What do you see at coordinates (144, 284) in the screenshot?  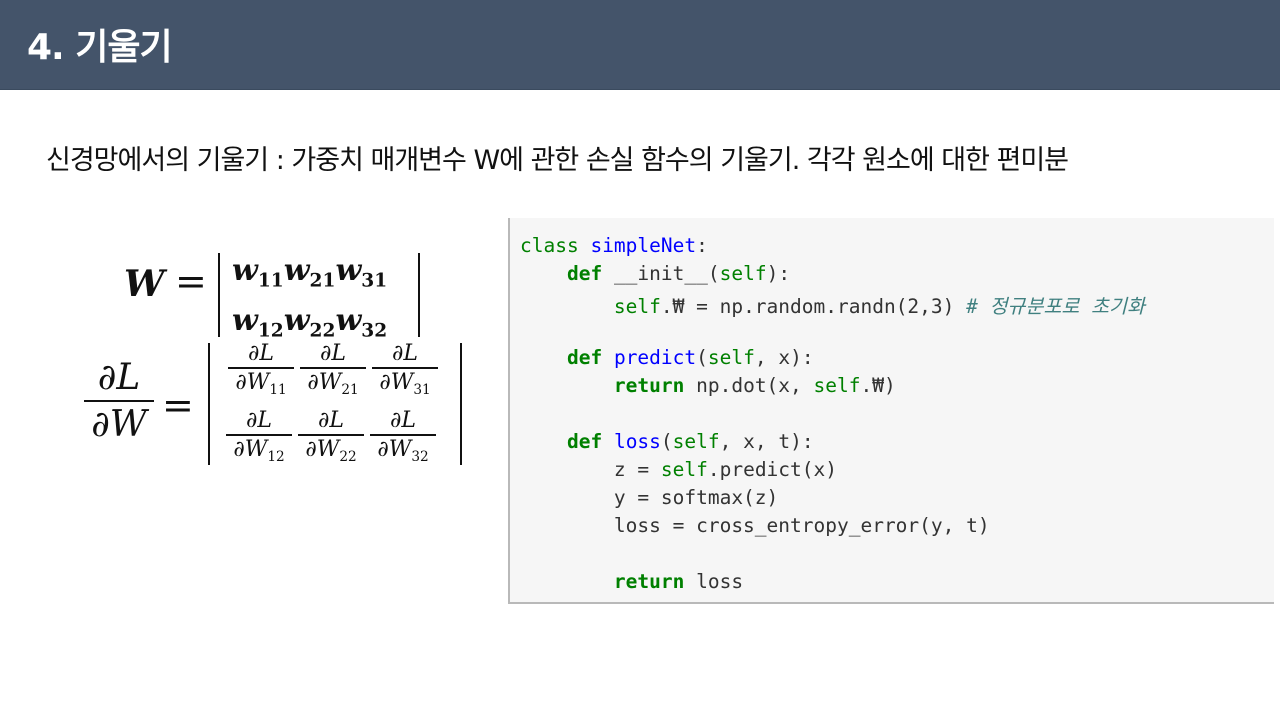 I see `weight-symbol: W` at bounding box center [144, 284].